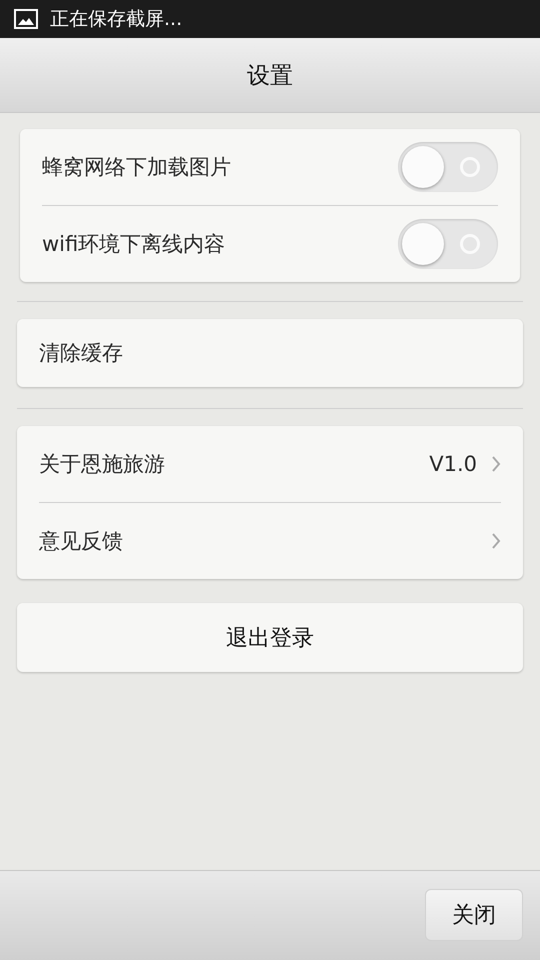 The image size is (540, 960). What do you see at coordinates (270, 353) in the screenshot?
I see `cache-card: 清除缓存` at bounding box center [270, 353].